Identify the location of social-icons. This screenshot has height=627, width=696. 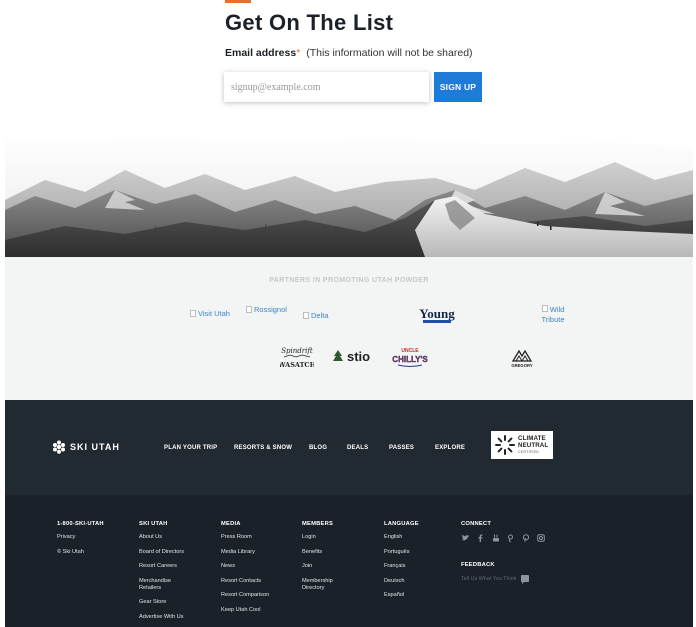
(503, 539).